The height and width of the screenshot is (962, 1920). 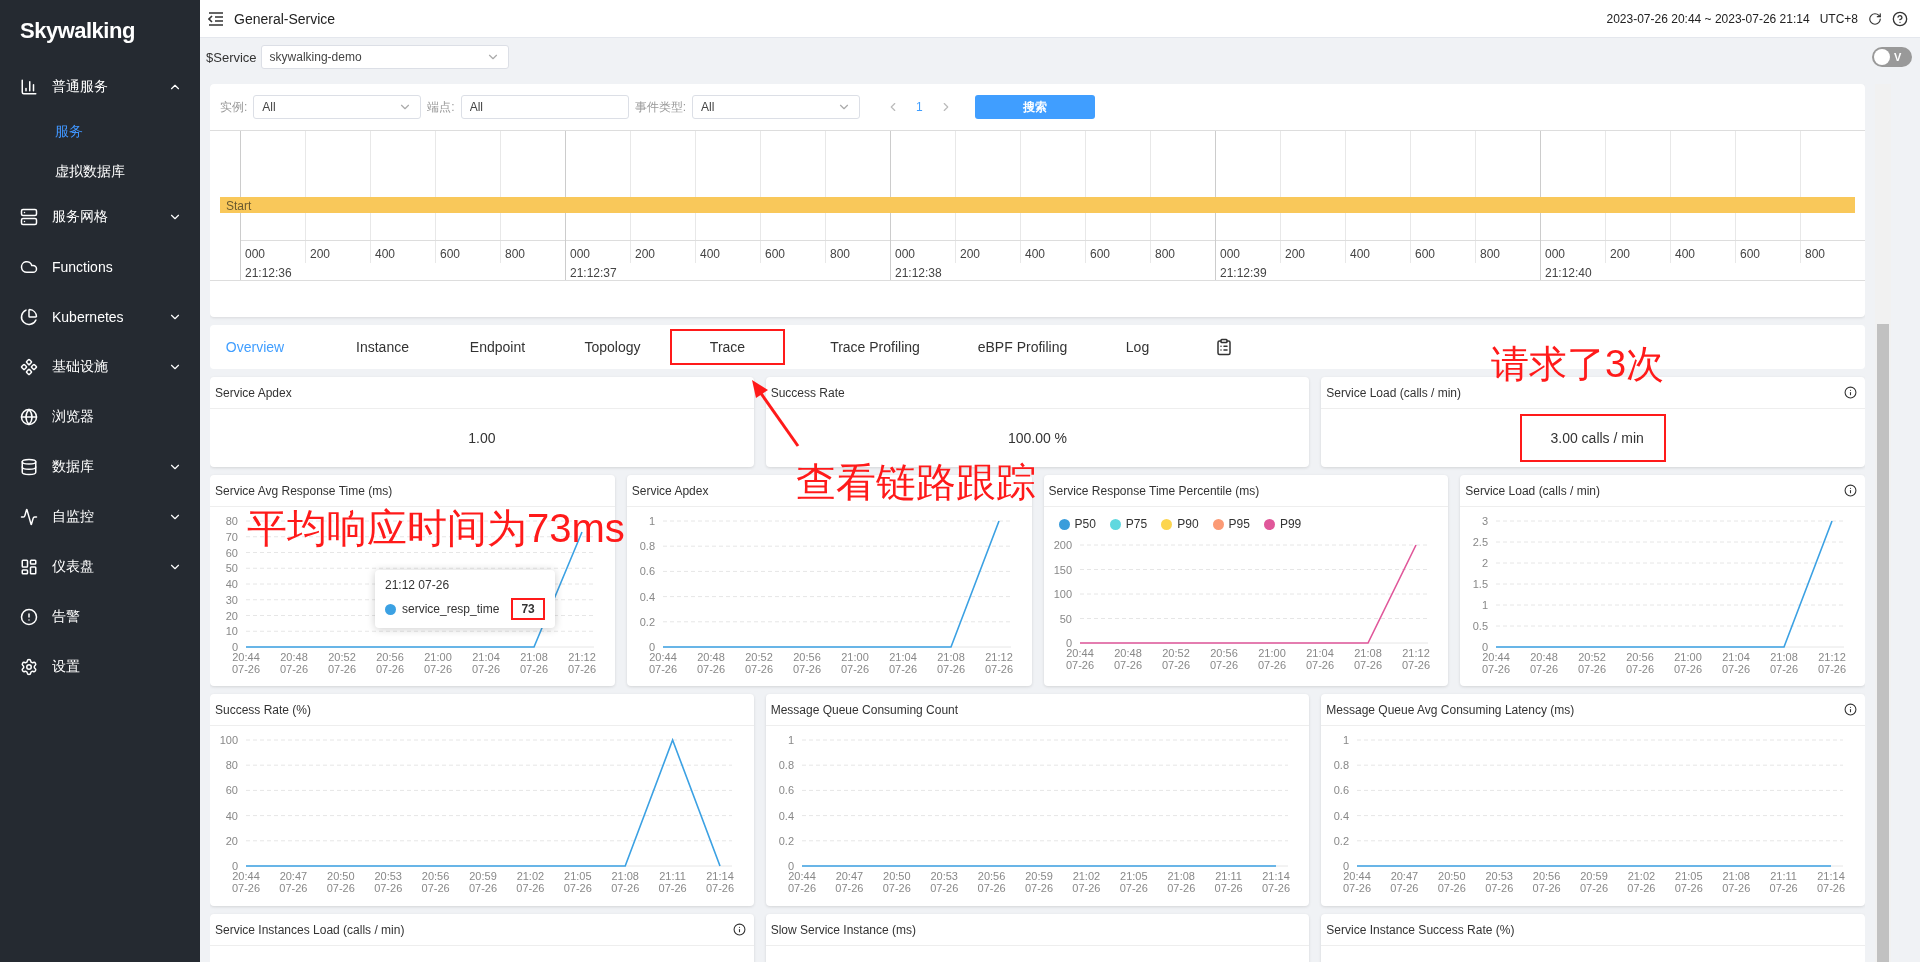 What do you see at coordinates (100, 87) in the screenshot?
I see `nav-item: 普通服务` at bounding box center [100, 87].